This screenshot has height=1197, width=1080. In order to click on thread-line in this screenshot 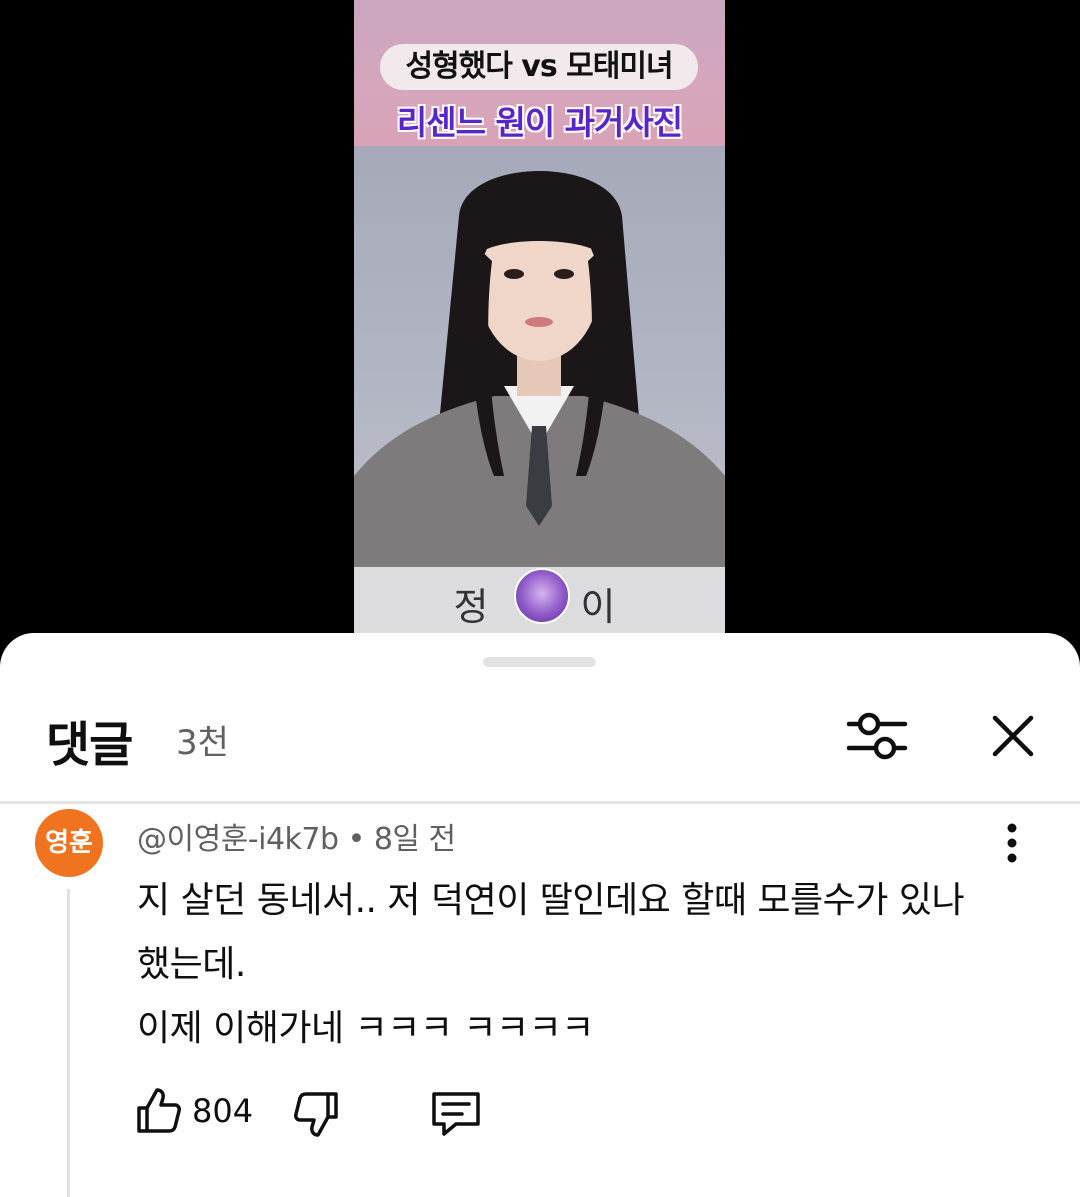, I will do `click(68, 1043)`.